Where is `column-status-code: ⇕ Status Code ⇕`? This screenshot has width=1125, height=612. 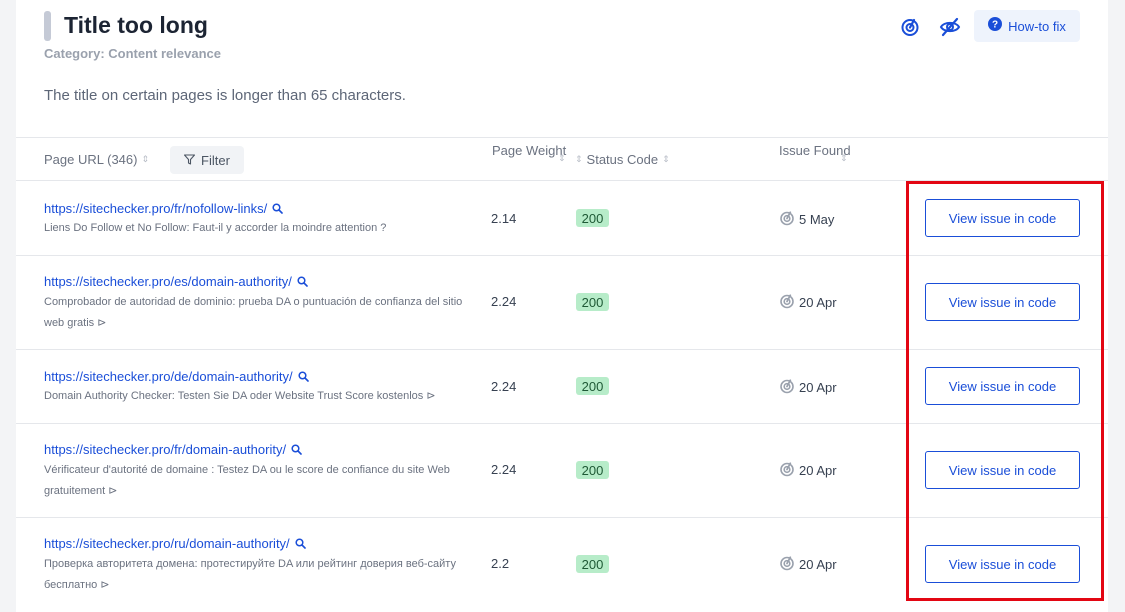
column-status-code: ⇕ Status Code ⇕ is located at coordinates (622, 159).